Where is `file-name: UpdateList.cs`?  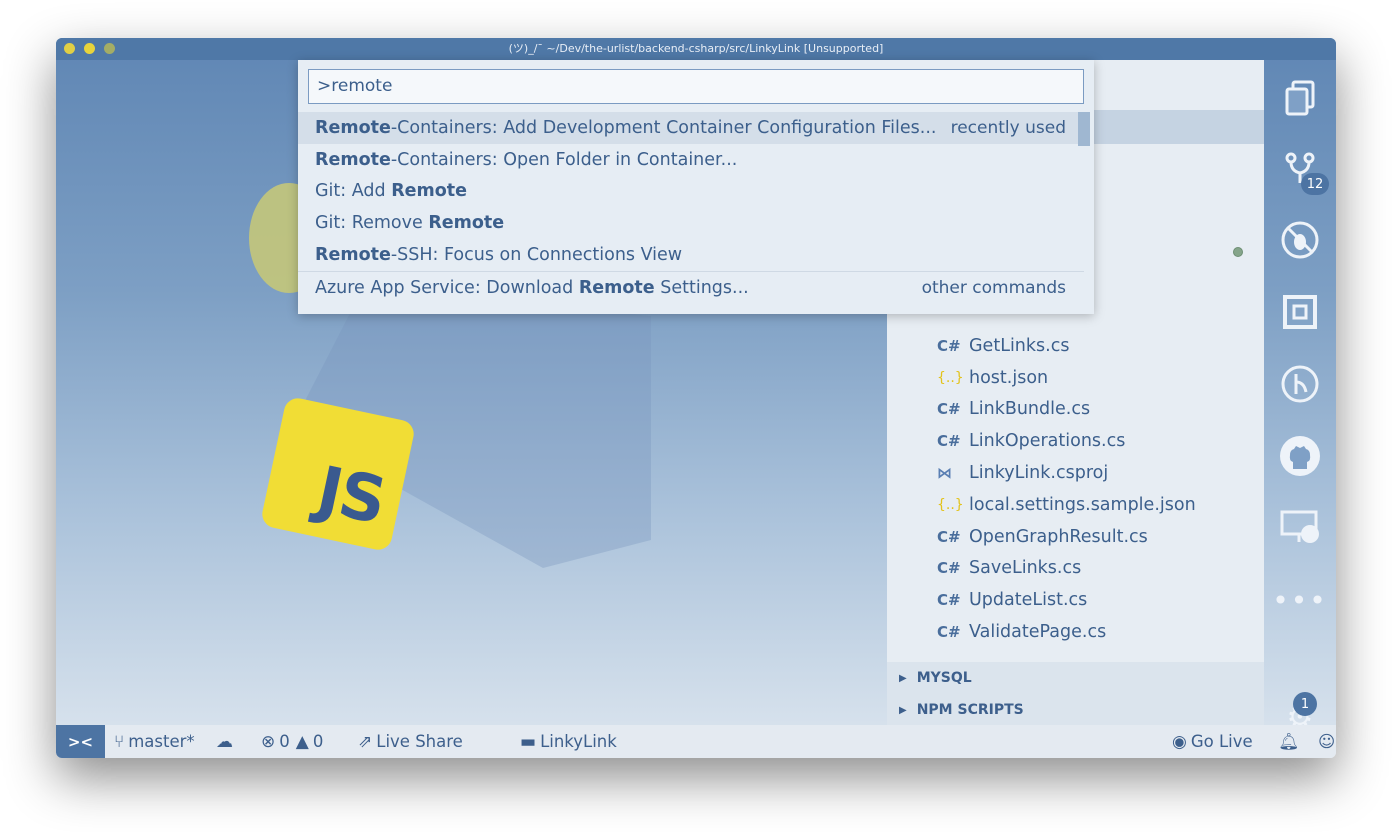
file-name: UpdateList.cs is located at coordinates (1028, 600).